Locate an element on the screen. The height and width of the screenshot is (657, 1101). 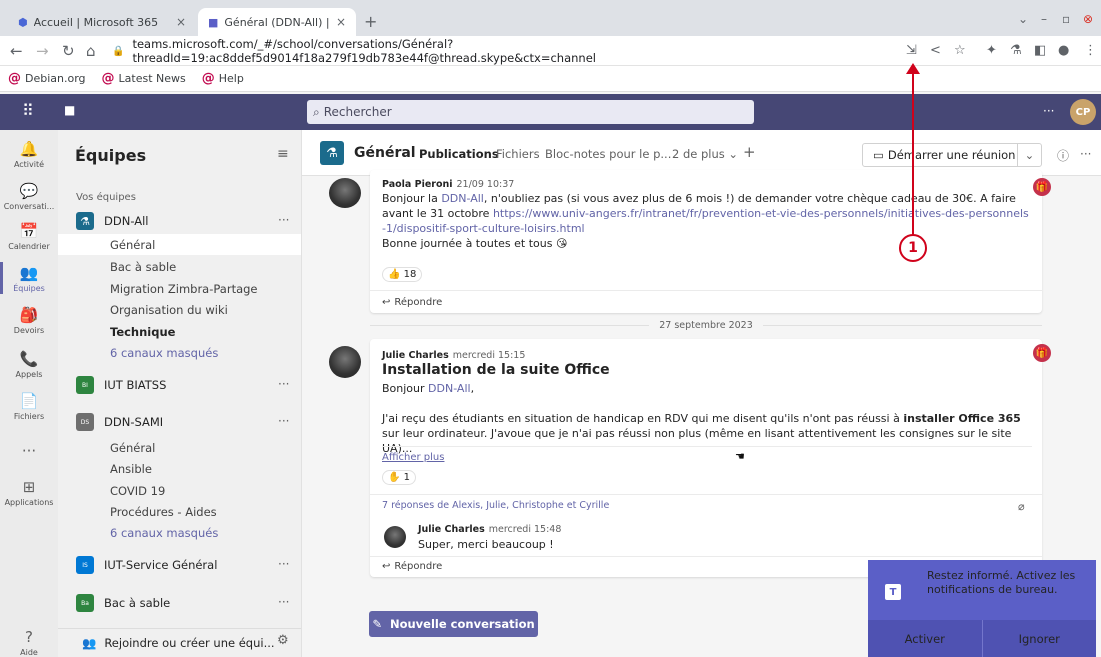
rail-label: Équipes is located at coordinates (29, 288).